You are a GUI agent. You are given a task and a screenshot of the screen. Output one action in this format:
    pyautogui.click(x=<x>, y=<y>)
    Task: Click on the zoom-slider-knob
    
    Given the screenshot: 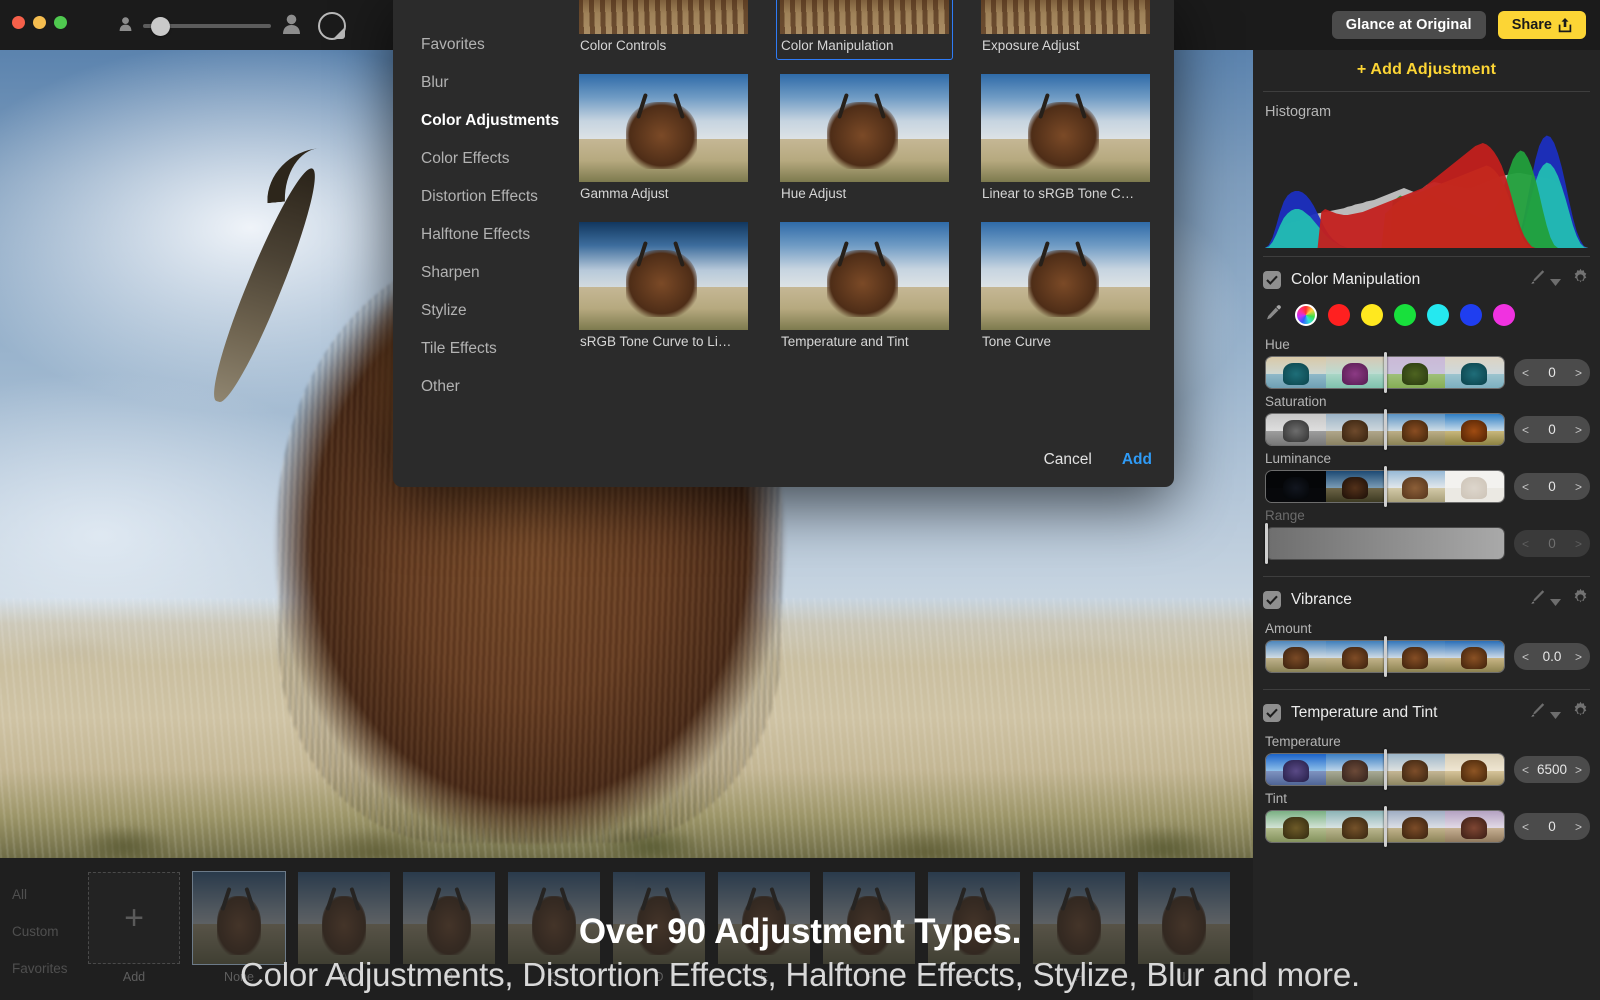 What is the action you would take?
    pyautogui.click(x=160, y=26)
    